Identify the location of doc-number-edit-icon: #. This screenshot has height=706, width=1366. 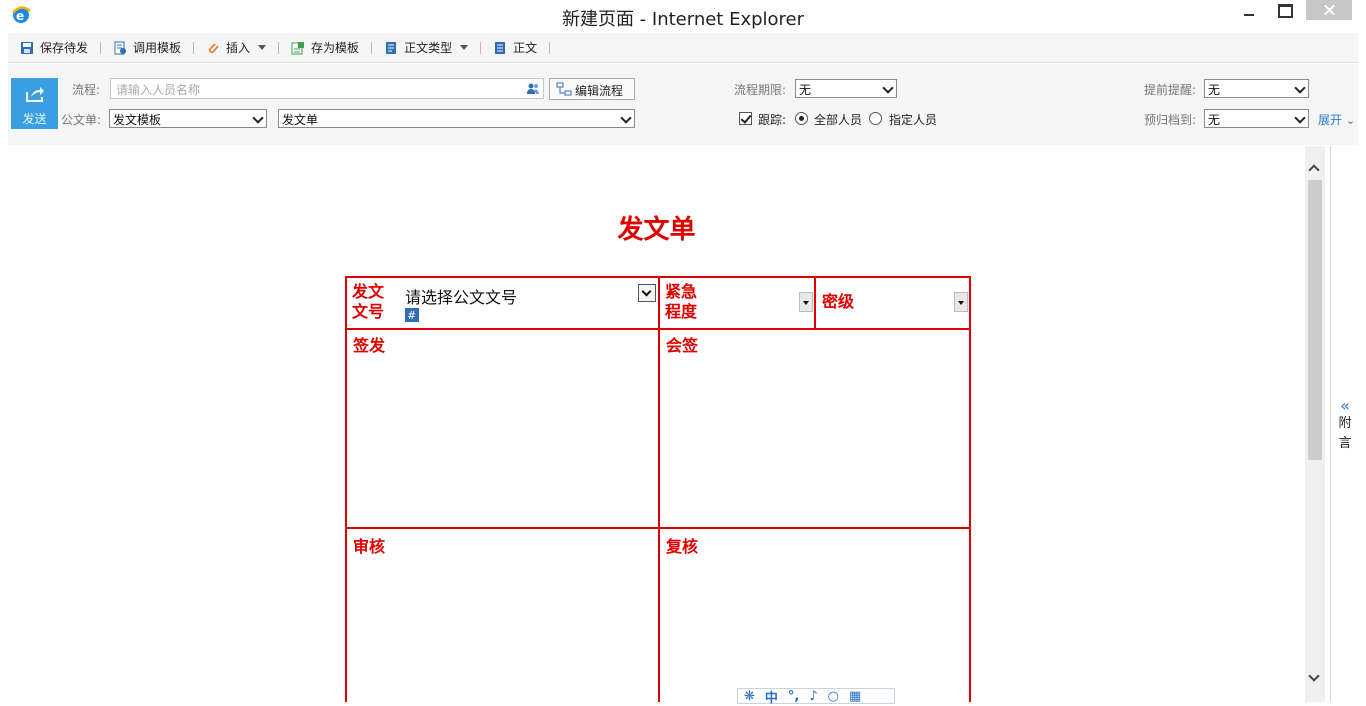
(412, 315).